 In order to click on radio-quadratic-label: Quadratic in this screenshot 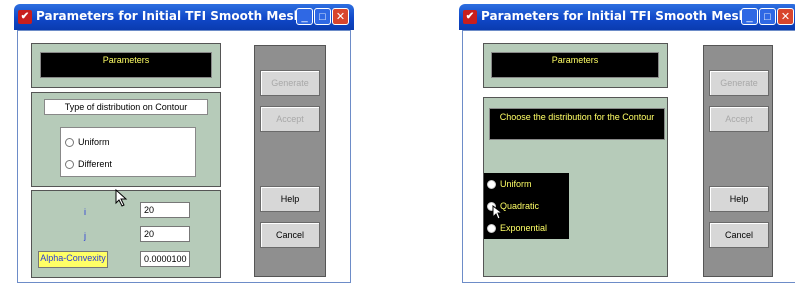, I will do `click(520, 206)`.